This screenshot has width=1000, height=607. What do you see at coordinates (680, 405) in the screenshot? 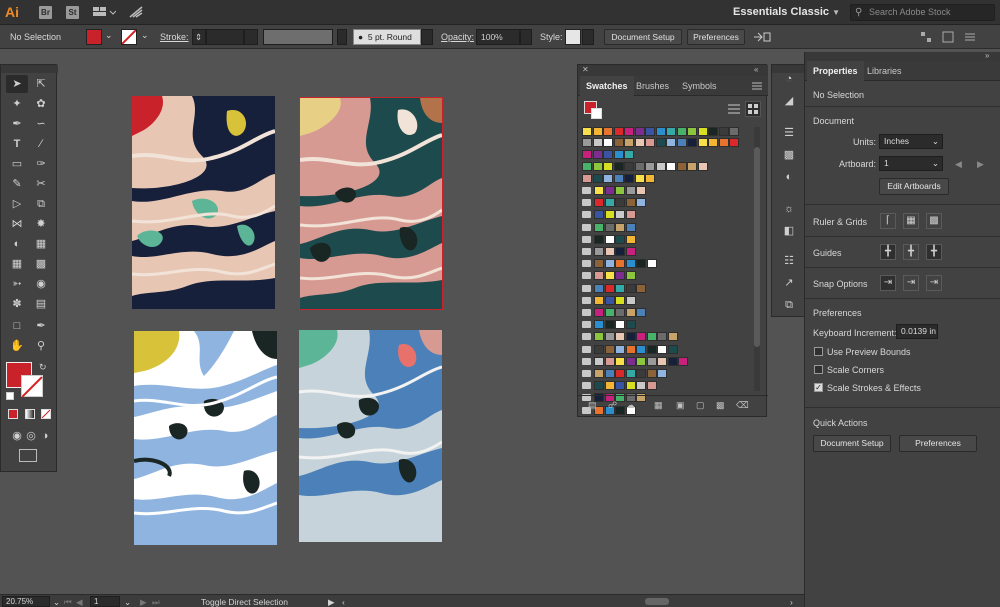
I see `swatch-options-icon: ▣` at bounding box center [680, 405].